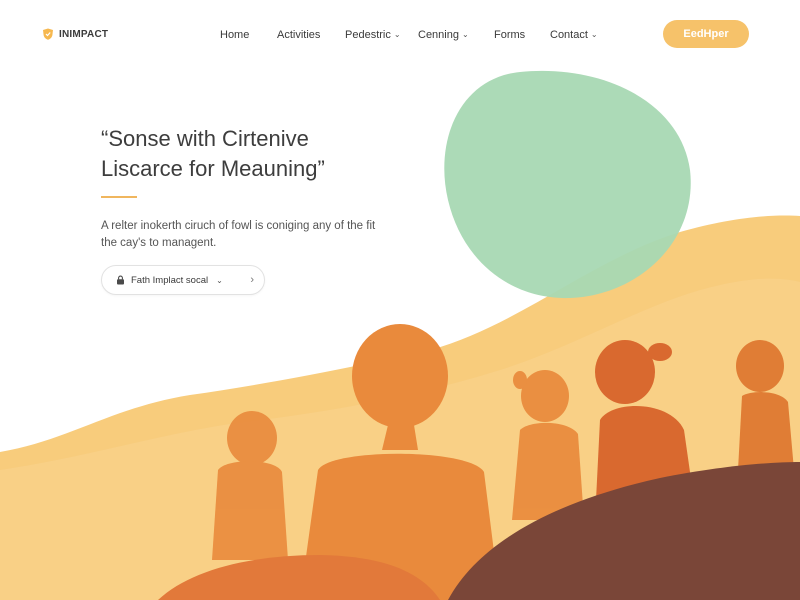 The height and width of the screenshot is (600, 800). I want to click on green-blob, so click(567, 184).